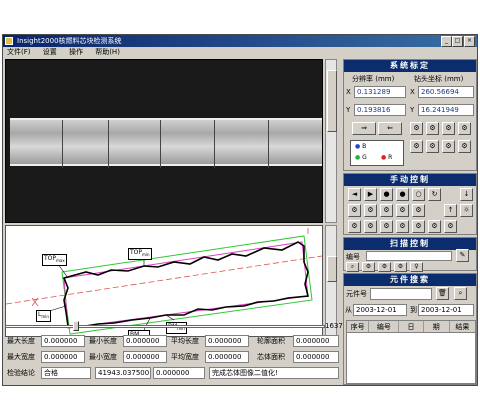  I want to click on x-label: X, so click(412, 92).